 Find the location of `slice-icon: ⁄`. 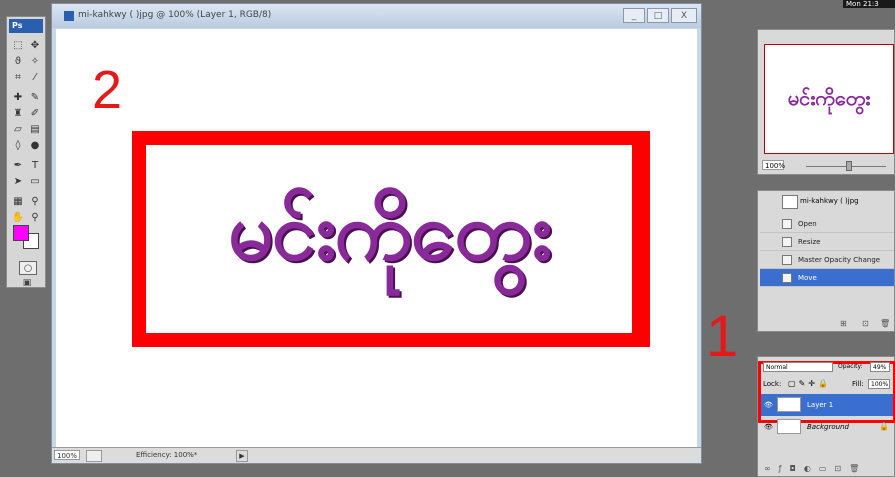

slice-icon: ⁄ is located at coordinates (35, 78).